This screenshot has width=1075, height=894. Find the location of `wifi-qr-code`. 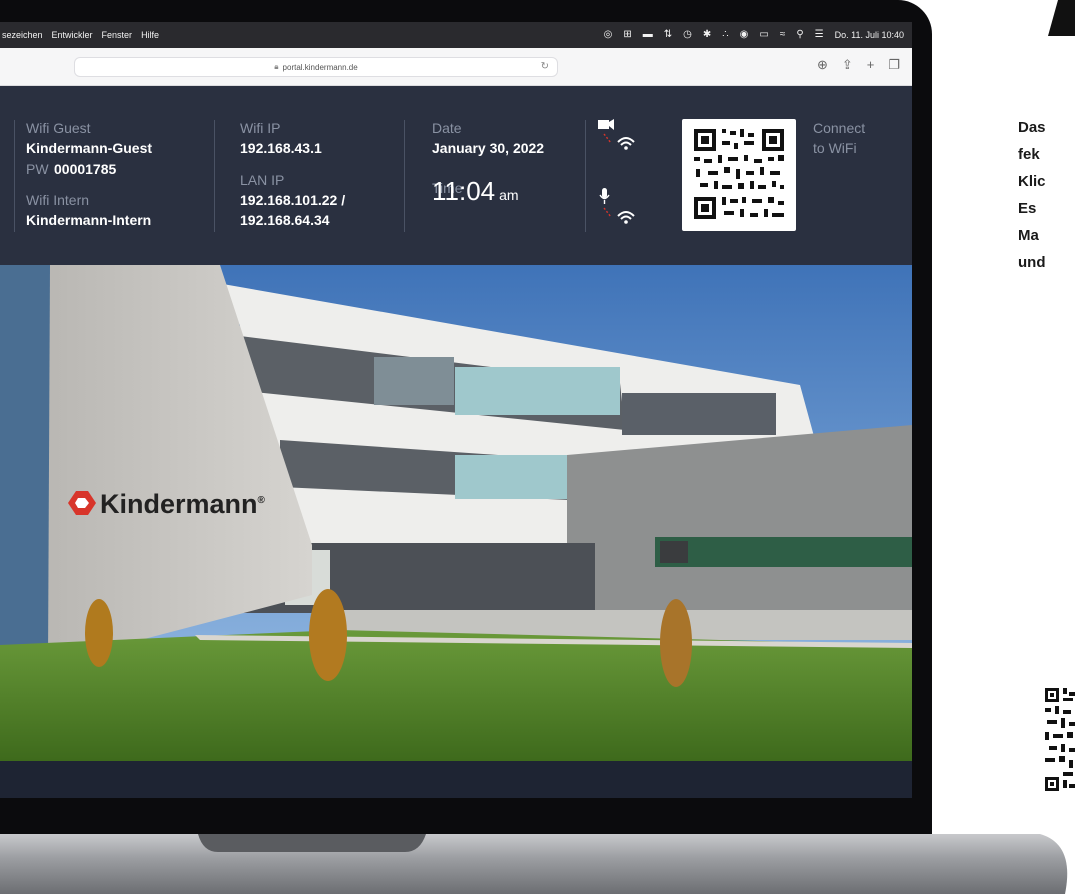

wifi-qr-code is located at coordinates (739, 175).